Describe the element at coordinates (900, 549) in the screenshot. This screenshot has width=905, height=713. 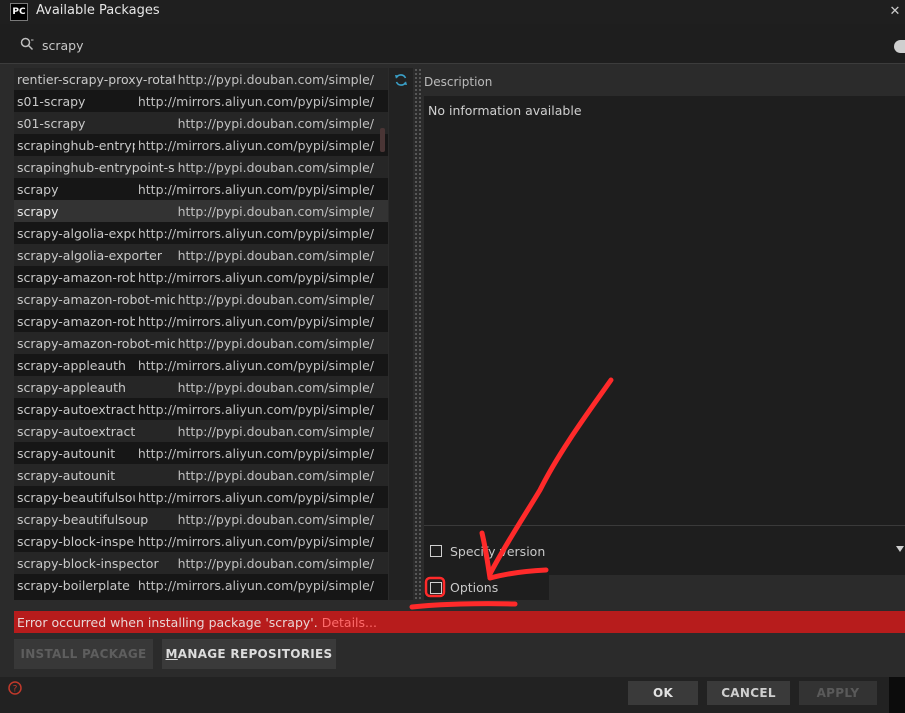
I see `chevron-down-icon` at that location.